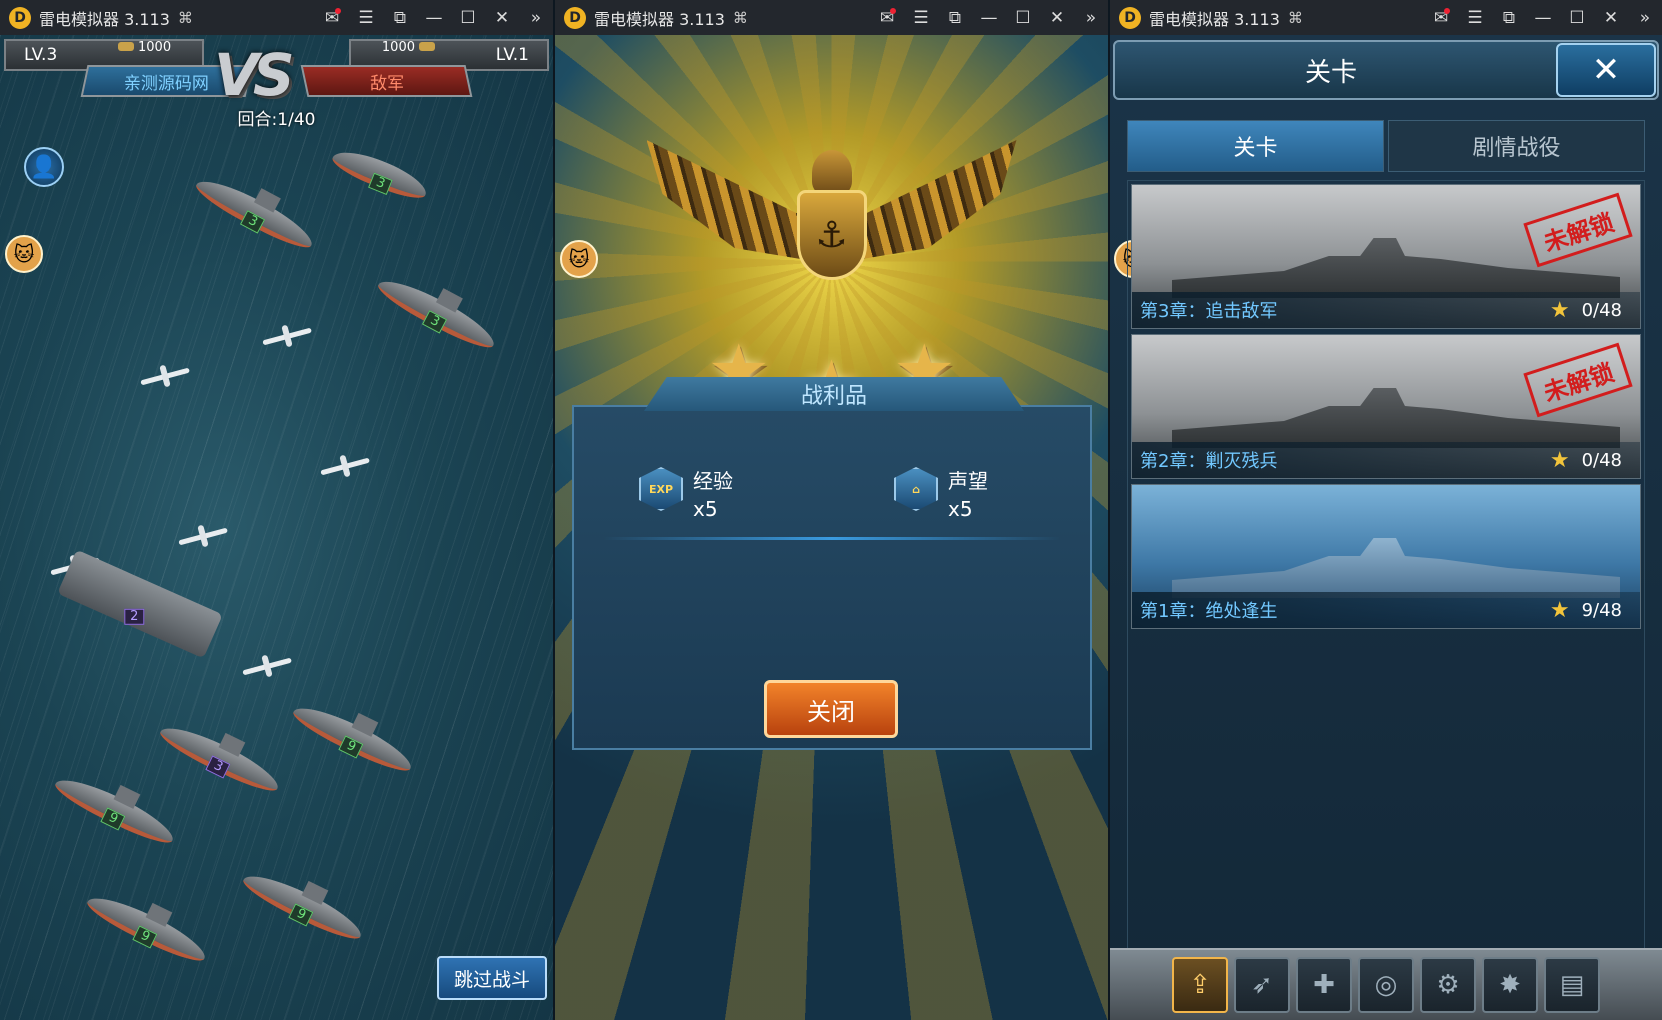  I want to click on loot-title: 战利品, so click(834, 394).